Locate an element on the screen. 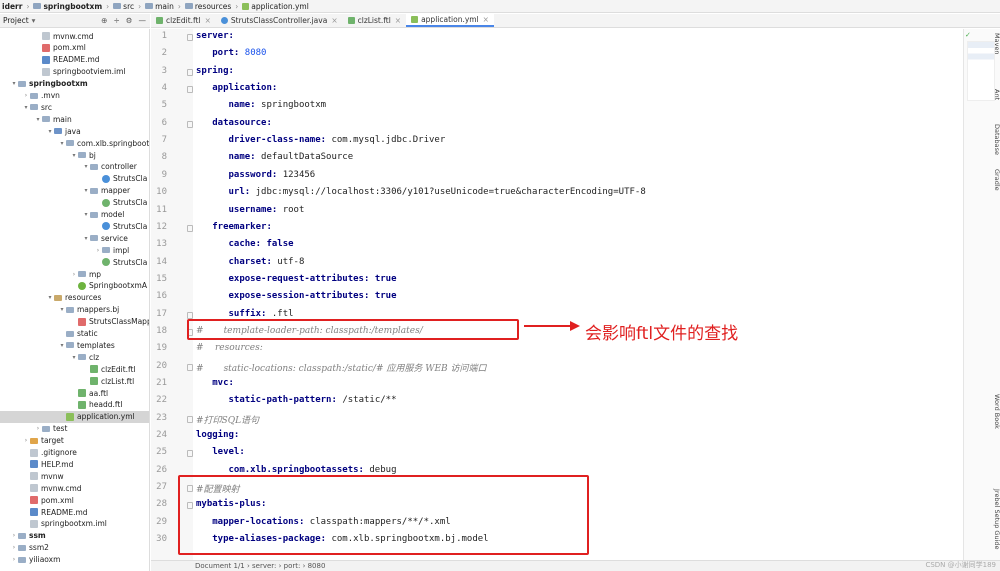 The image size is (1000, 571). code-line: username: root is located at coordinates (250, 210).